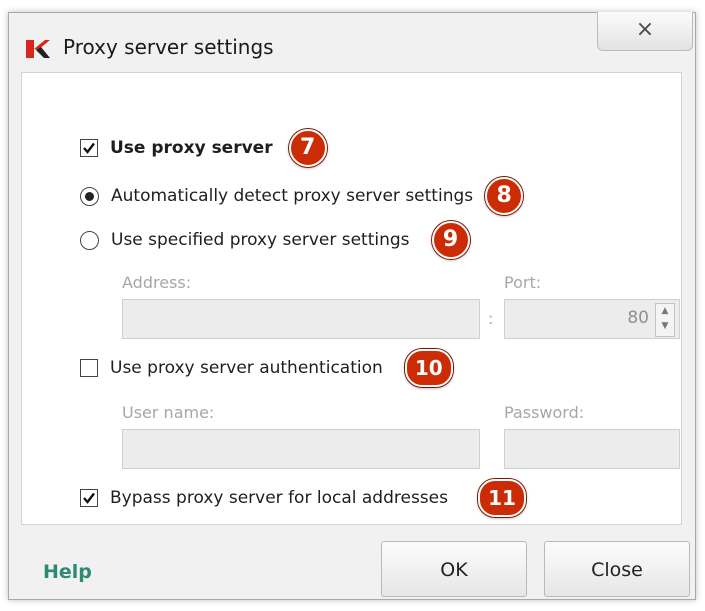  Describe the element at coordinates (157, 282) in the screenshot. I see `address-label: Address:` at that location.